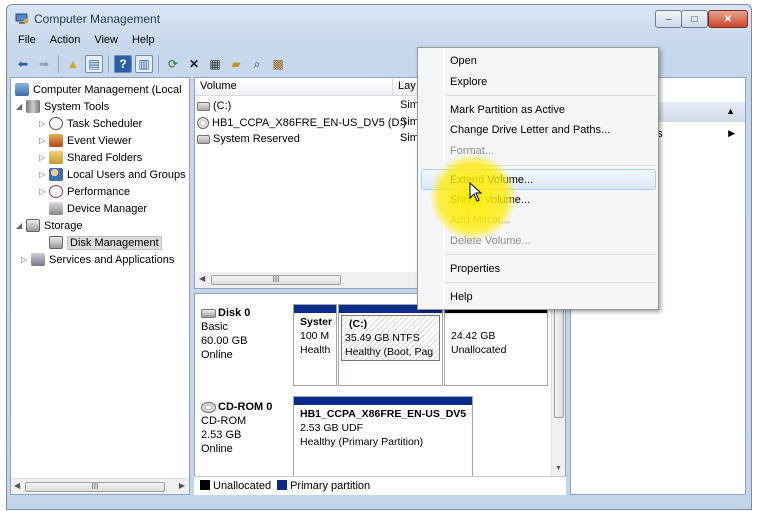 The width and height of the screenshot is (763, 511). Describe the element at coordinates (173, 64) in the screenshot. I see `refresh-icon: ⟳` at that location.